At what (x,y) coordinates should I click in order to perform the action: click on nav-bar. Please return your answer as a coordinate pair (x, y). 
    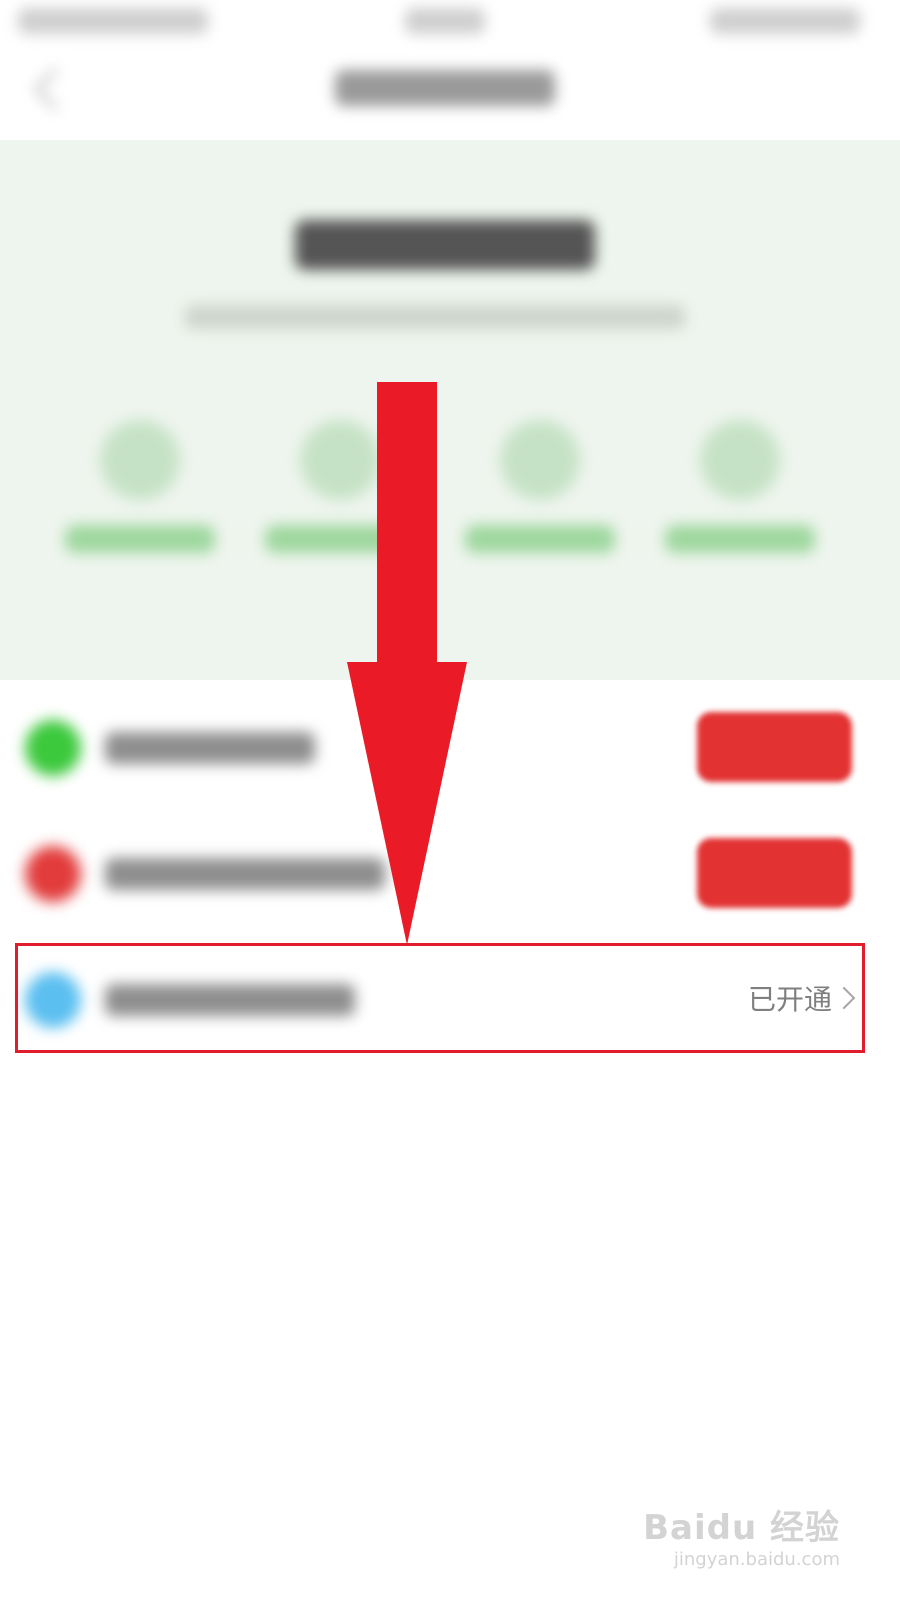
    Looking at the image, I should click on (450, 95).